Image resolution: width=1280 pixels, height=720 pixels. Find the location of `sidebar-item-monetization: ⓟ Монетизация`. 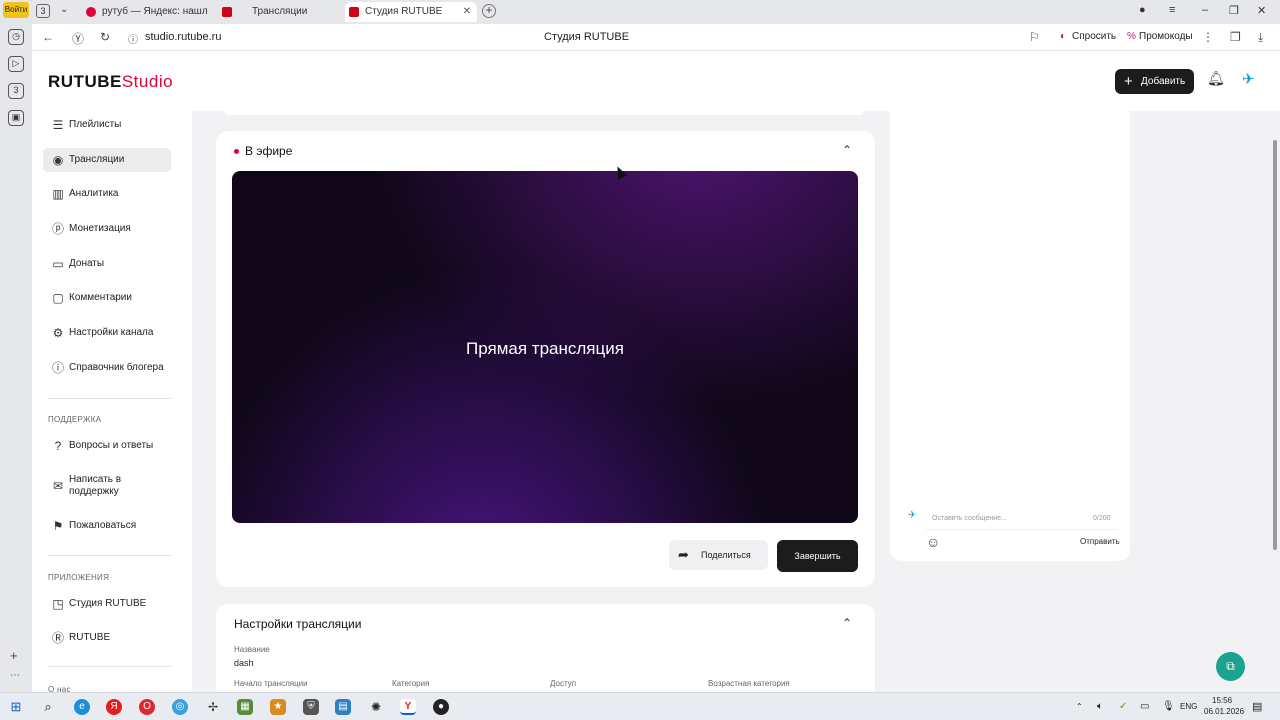

sidebar-item-monetization: ⓟ Монетизация is located at coordinates (107, 229).